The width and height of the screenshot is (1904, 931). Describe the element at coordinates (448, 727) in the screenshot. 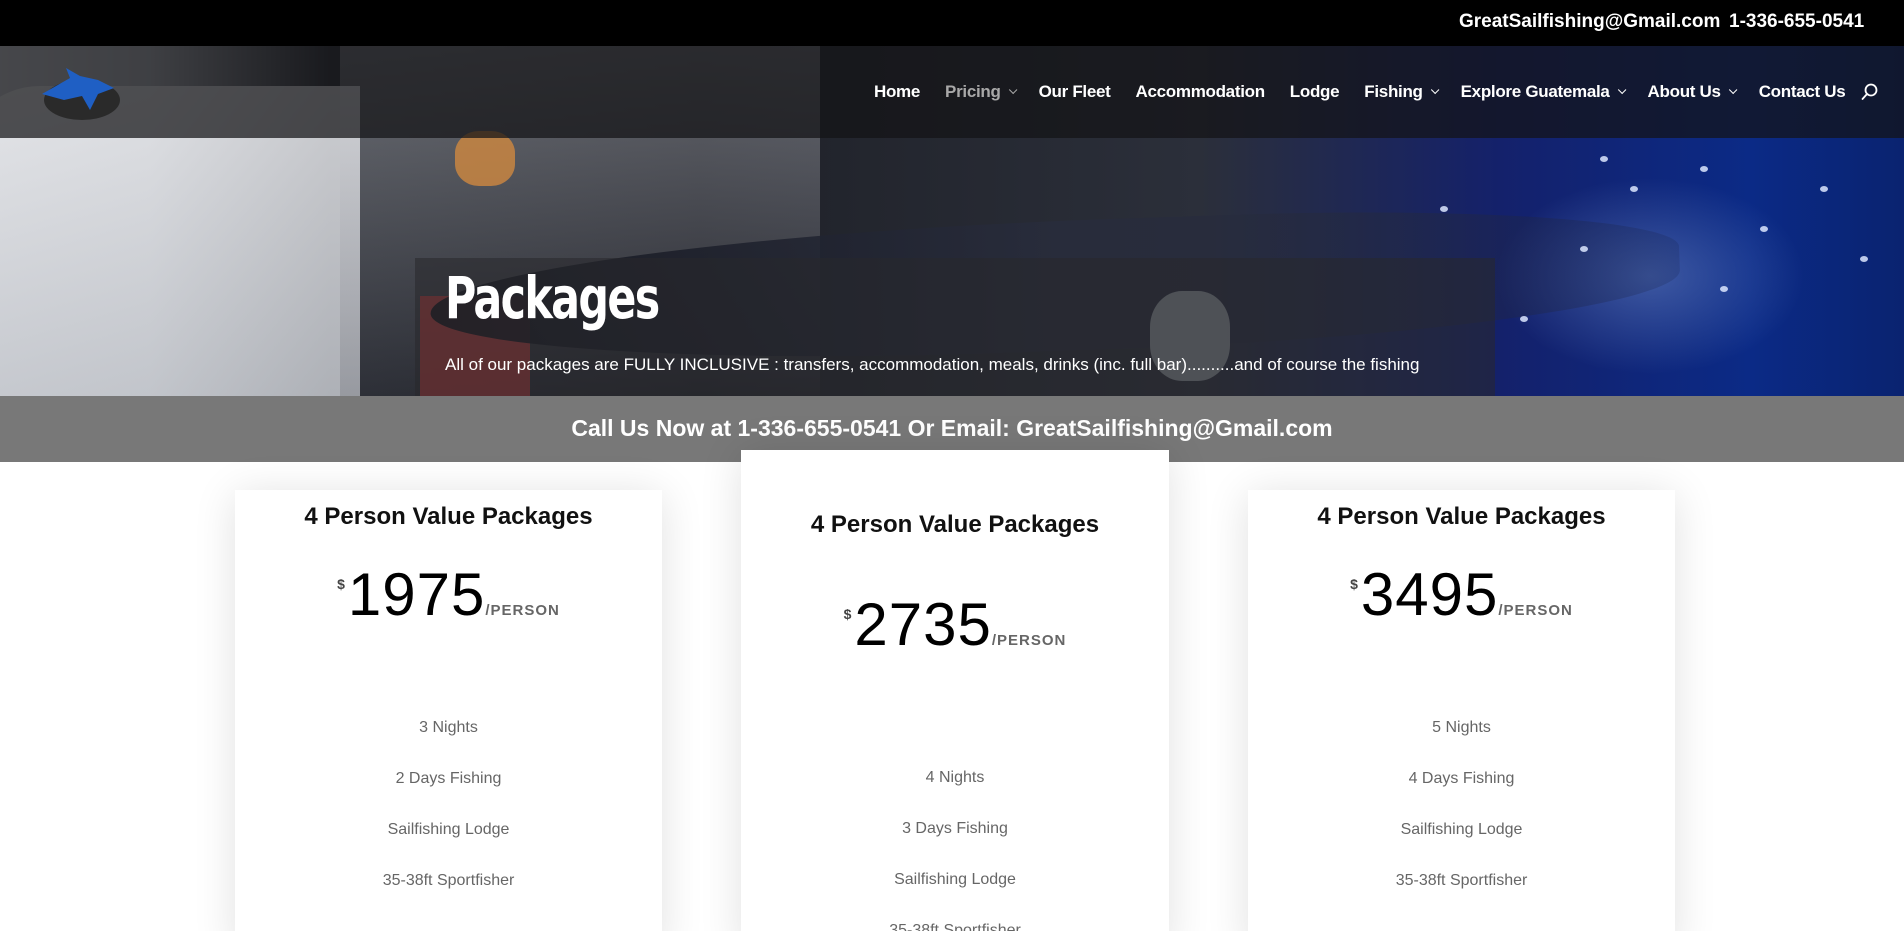

I see `package-feature: 3 Nights` at that location.